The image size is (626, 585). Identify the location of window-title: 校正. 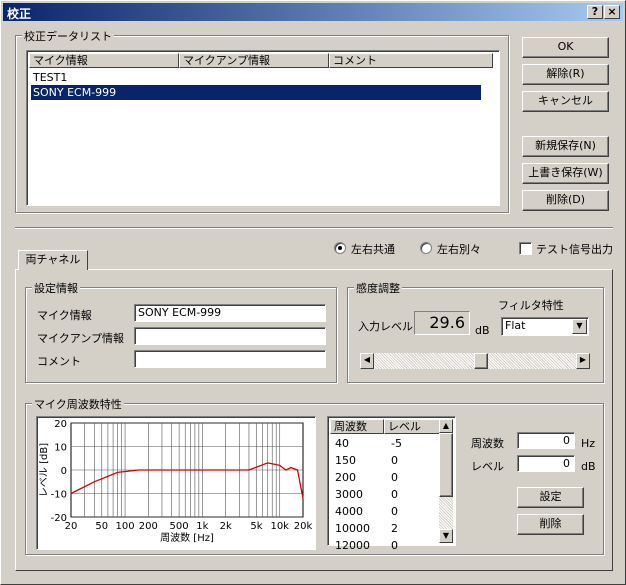
(19, 14).